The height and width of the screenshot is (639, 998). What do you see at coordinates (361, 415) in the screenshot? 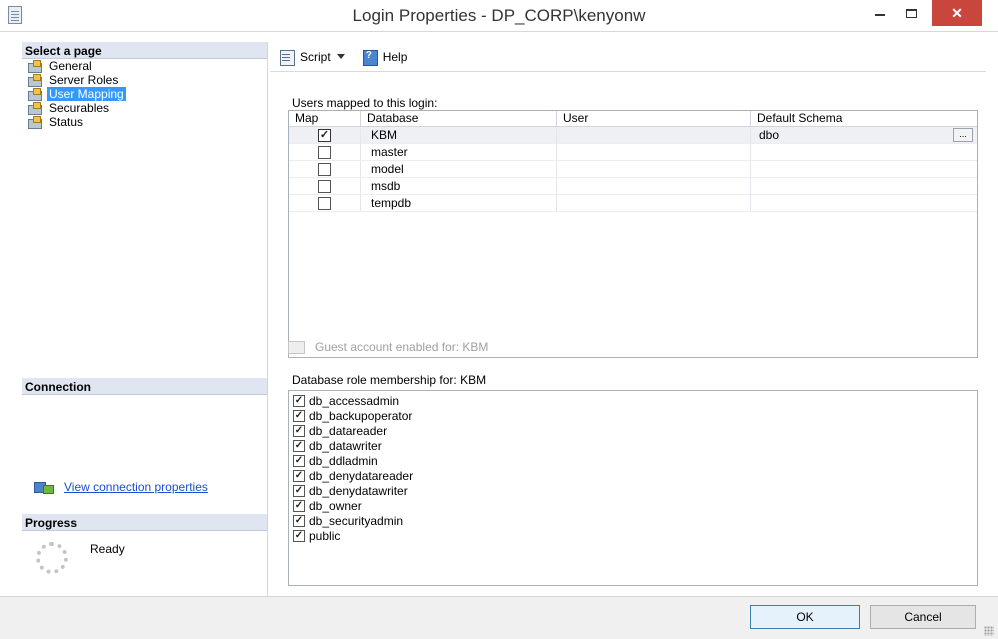
I see `role-label: db_backupoperator` at bounding box center [361, 415].